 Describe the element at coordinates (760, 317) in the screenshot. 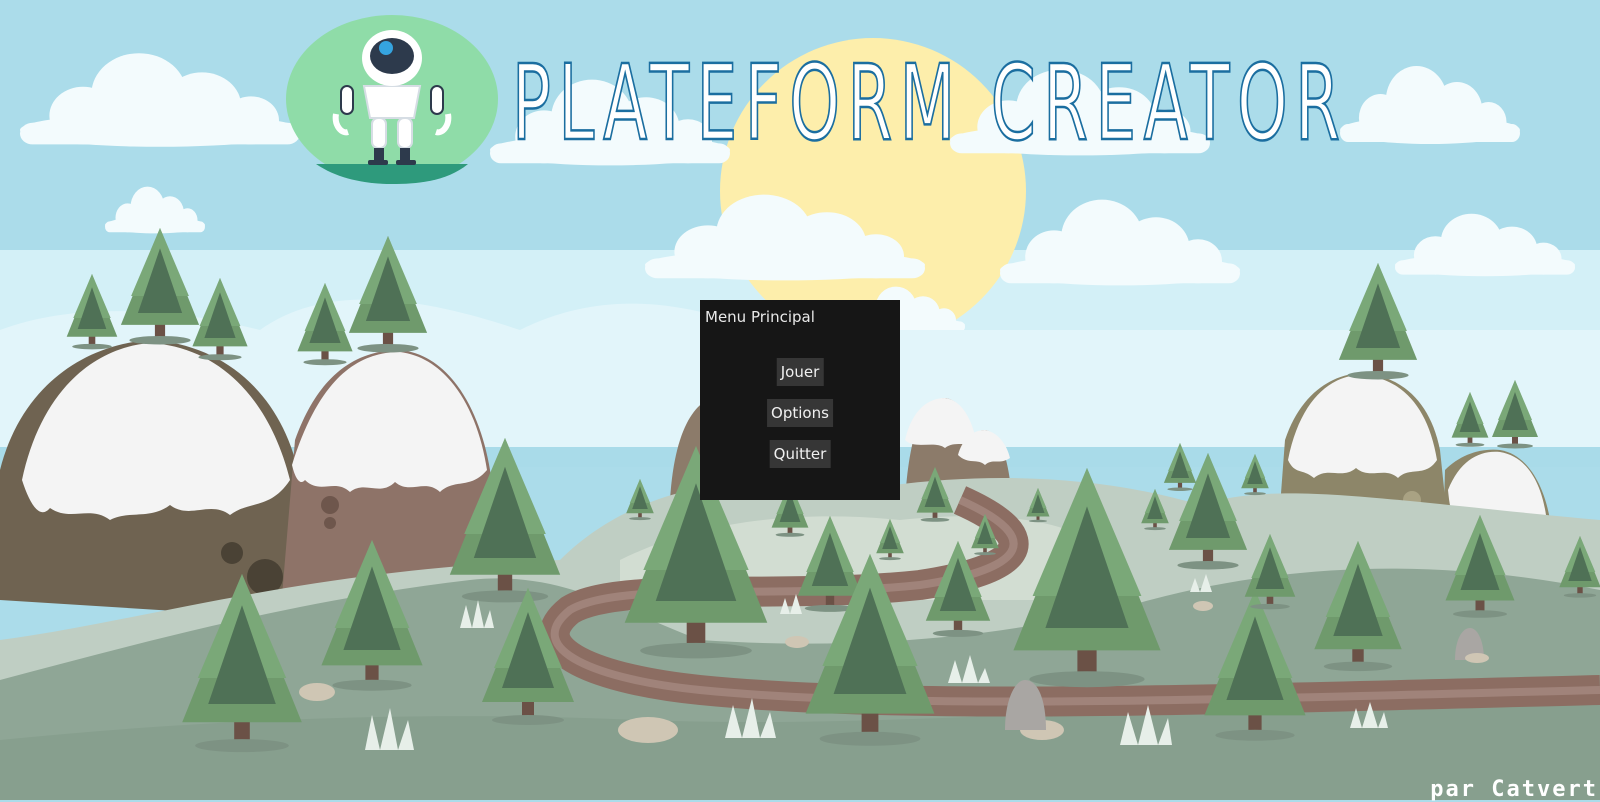

I see `menu-title: Menu Principal` at that location.